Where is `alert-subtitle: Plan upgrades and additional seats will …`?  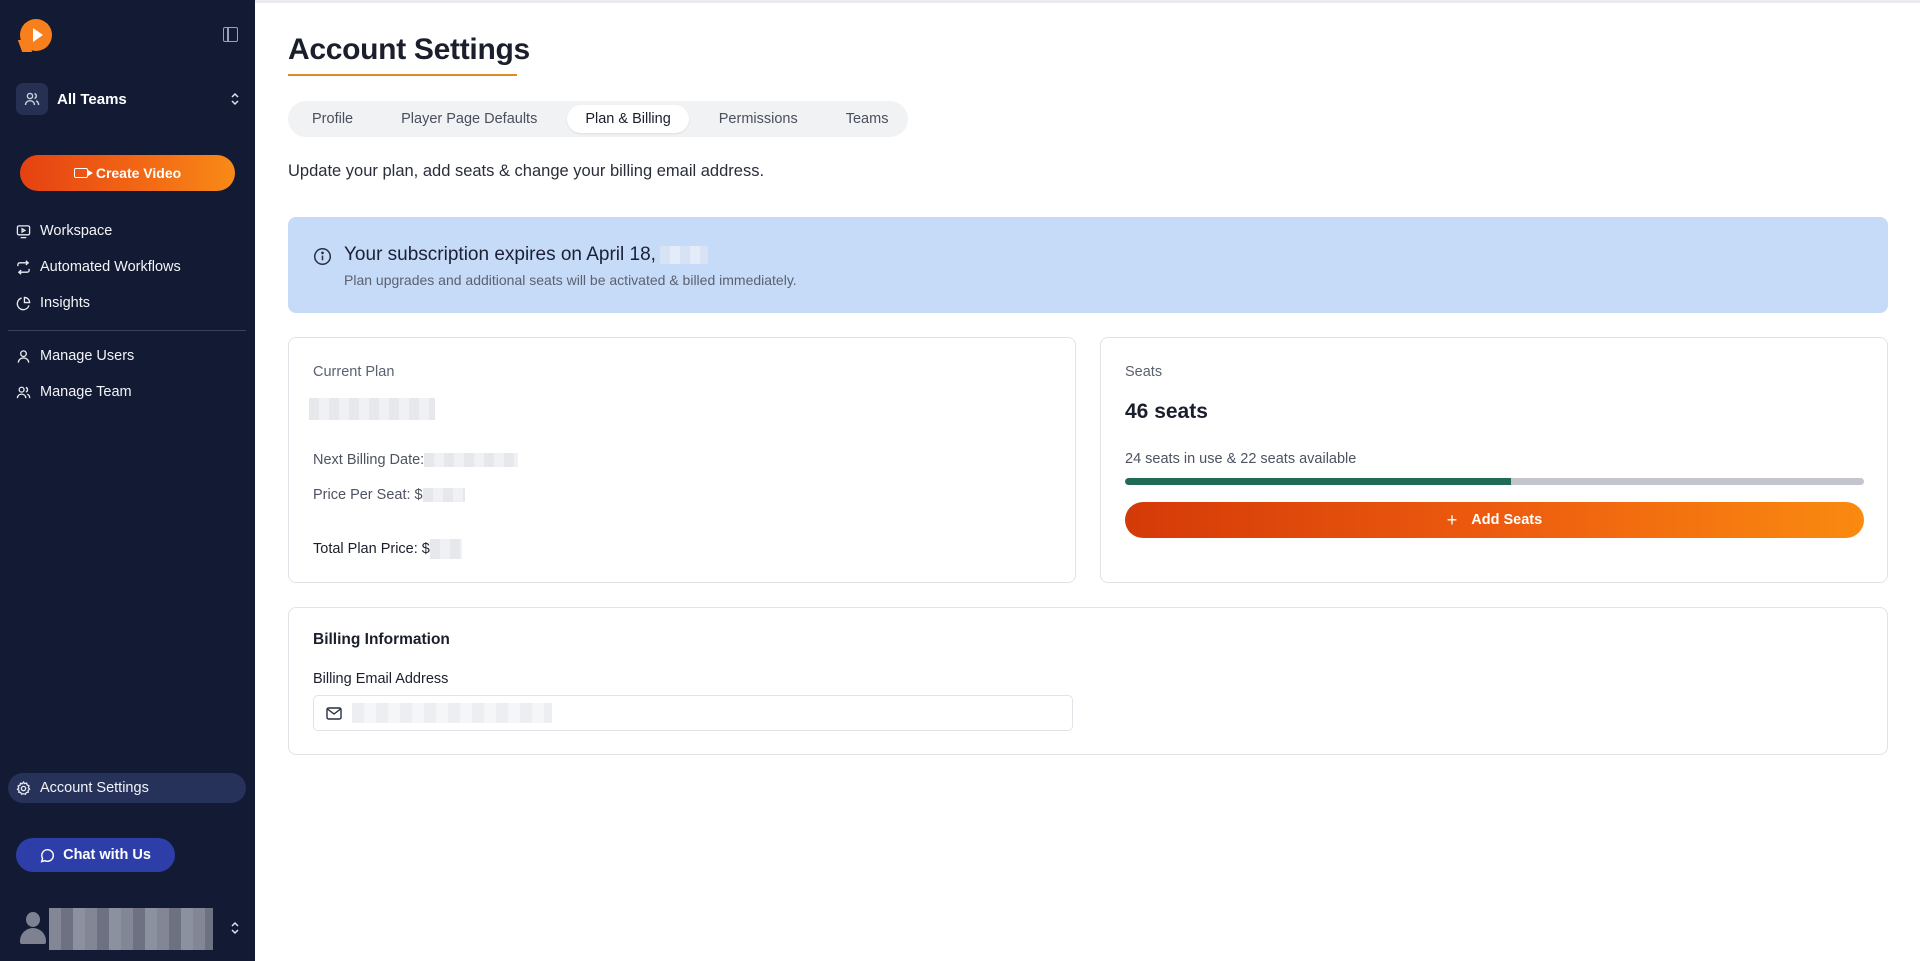 alert-subtitle: Plan upgrades and additional seats will … is located at coordinates (570, 280).